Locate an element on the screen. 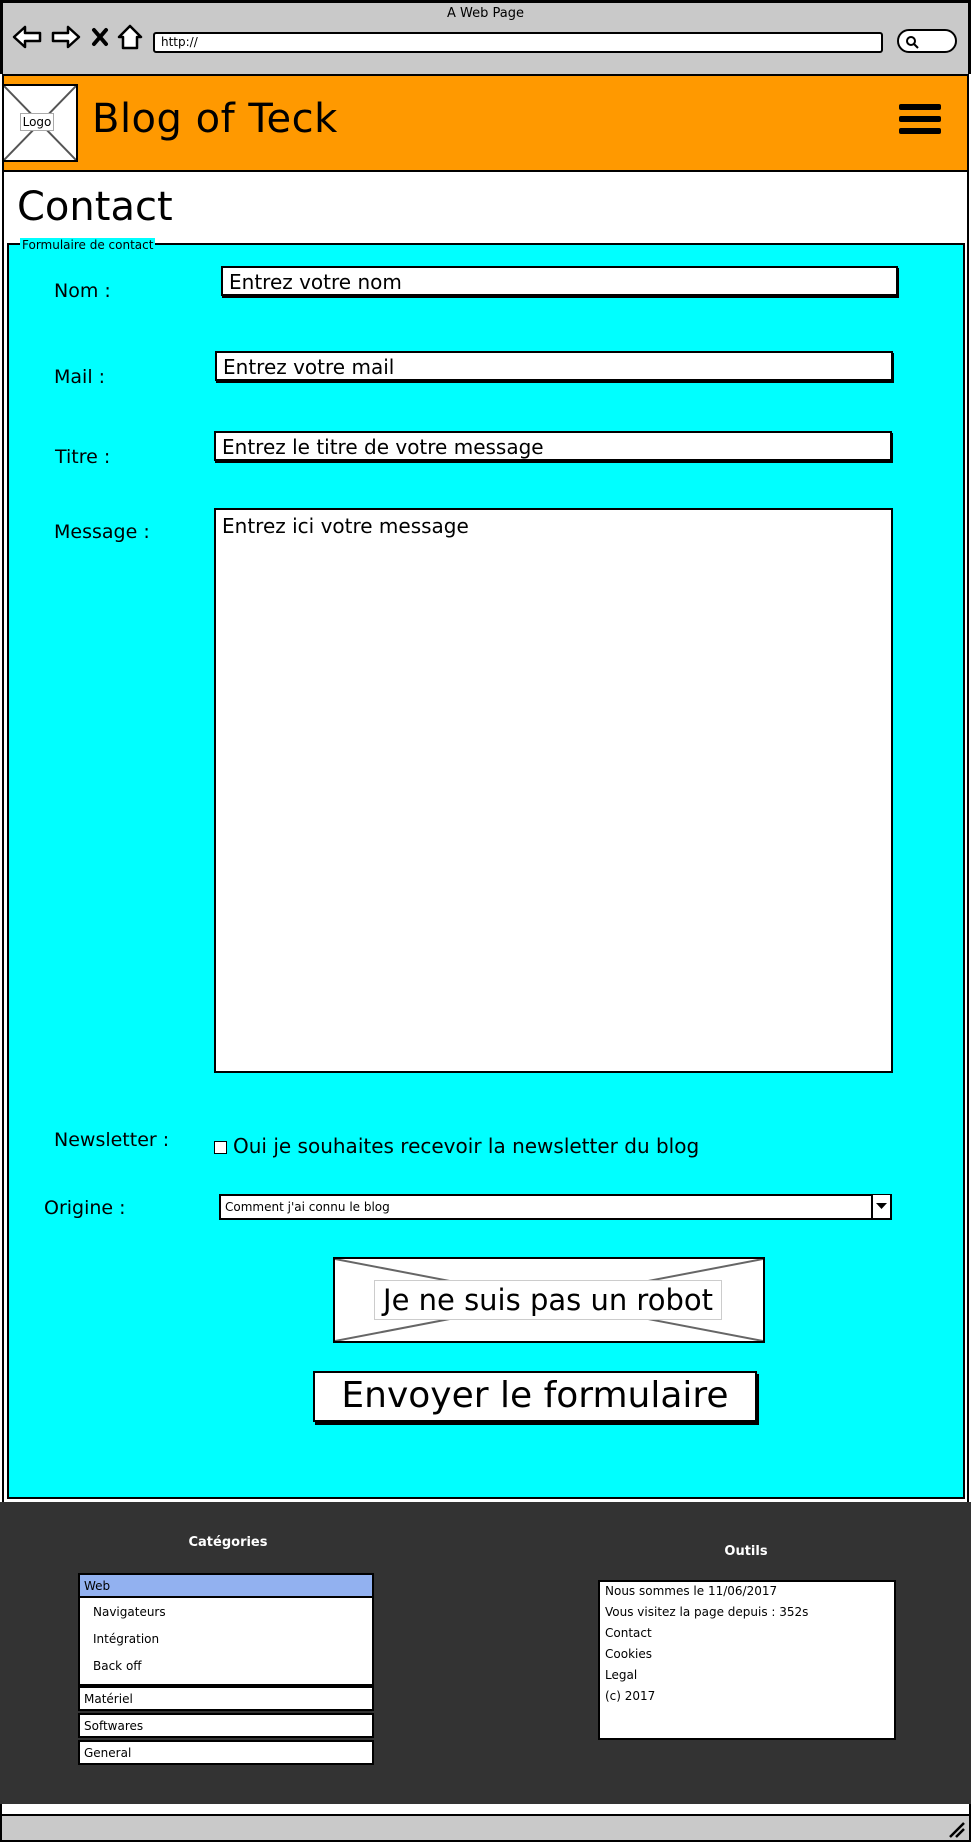 This screenshot has width=971, height=1843. tool-cookies-link: Cookies is located at coordinates (628, 1654).